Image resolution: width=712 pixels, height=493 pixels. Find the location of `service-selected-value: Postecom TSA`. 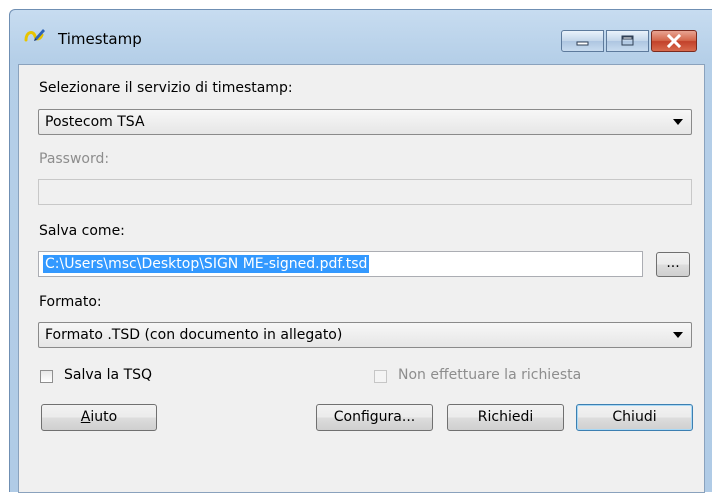

service-selected-value: Postecom TSA is located at coordinates (95, 122).